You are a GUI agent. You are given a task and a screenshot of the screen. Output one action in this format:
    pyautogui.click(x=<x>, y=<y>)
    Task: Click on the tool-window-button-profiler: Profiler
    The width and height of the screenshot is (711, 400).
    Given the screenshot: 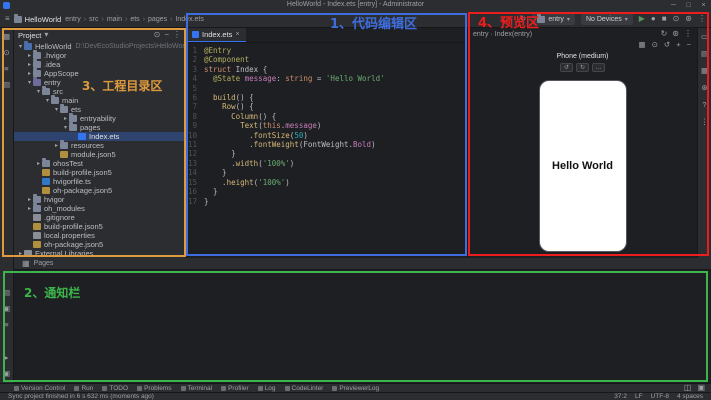 What is the action you would take?
    pyautogui.click(x=235, y=388)
    